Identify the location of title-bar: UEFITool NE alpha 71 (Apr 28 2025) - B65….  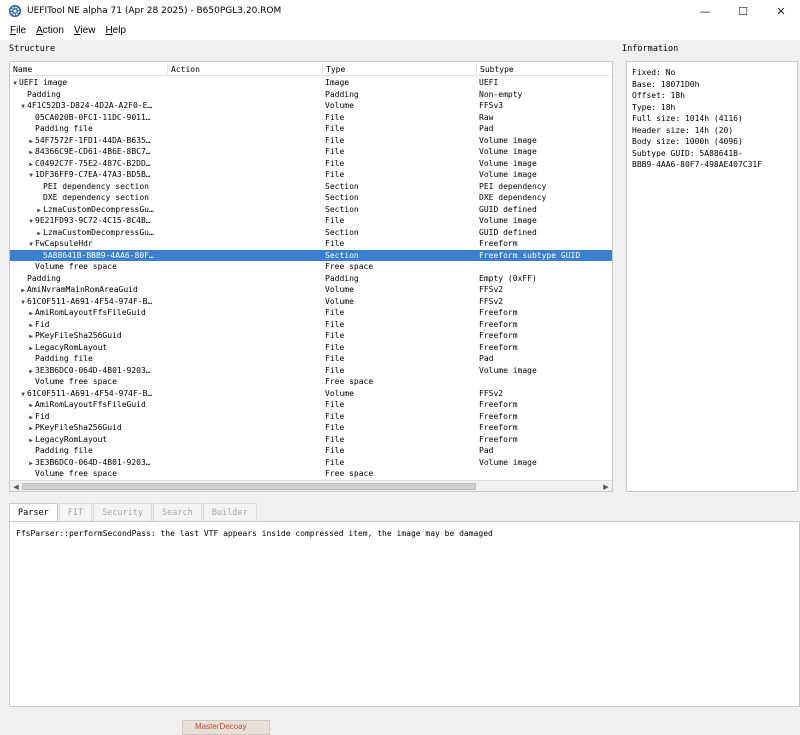
(400, 11).